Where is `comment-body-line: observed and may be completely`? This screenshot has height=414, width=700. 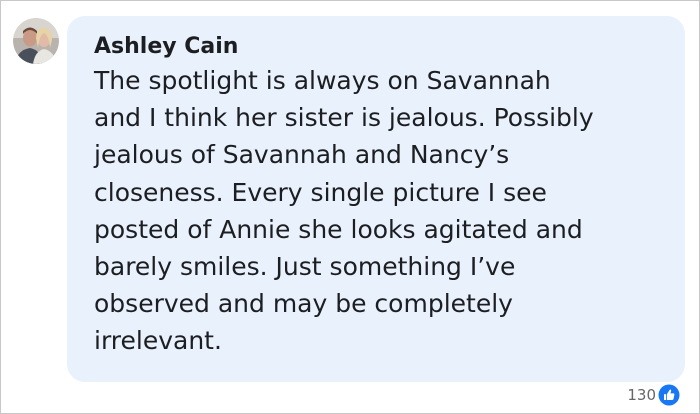
comment-body-line: observed and may be completely is located at coordinates (303, 304).